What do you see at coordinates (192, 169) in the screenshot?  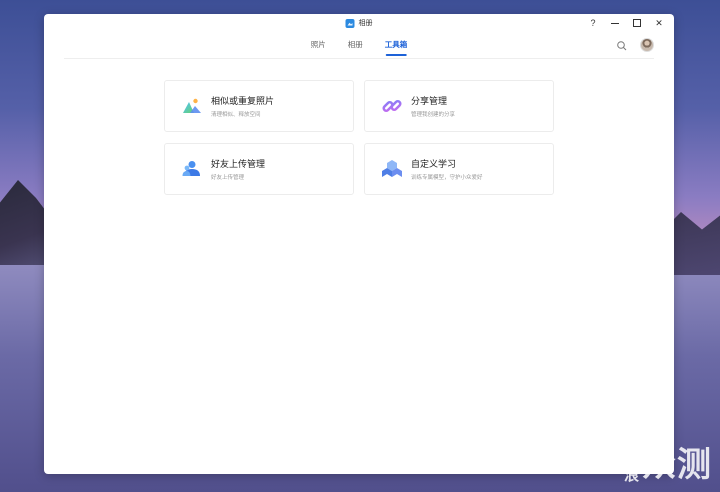 I see `friends-upload-icon` at bounding box center [192, 169].